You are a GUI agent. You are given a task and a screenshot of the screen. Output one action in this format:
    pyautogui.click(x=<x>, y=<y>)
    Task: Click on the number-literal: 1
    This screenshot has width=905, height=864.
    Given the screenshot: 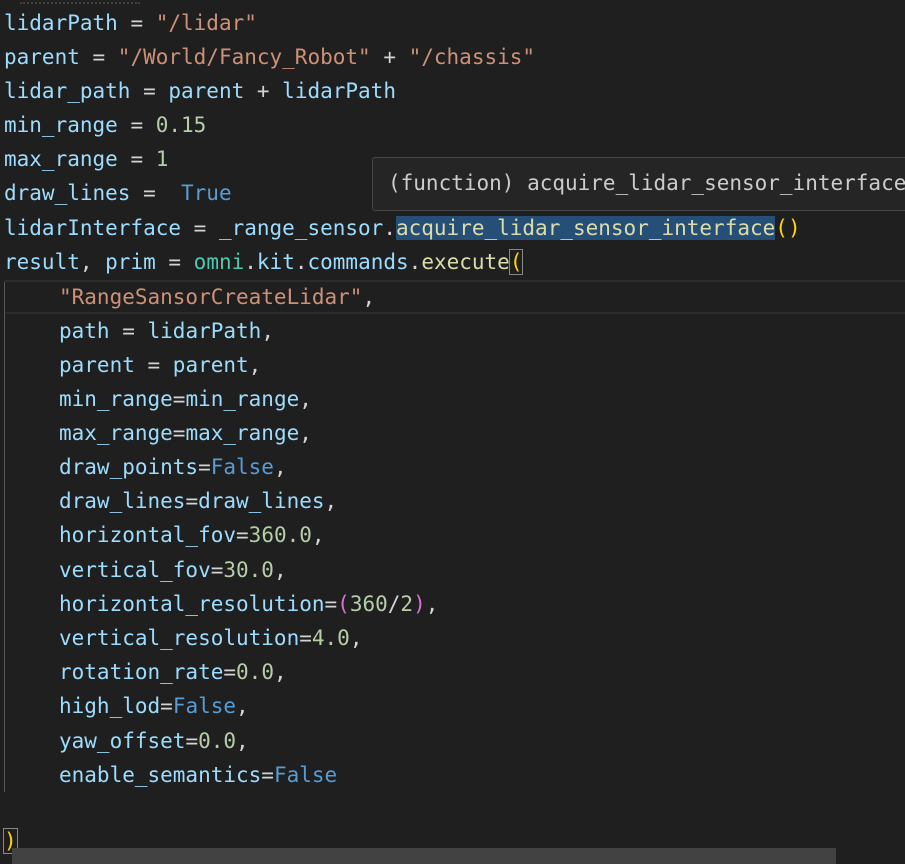 What is the action you would take?
    pyautogui.click(x=162, y=159)
    